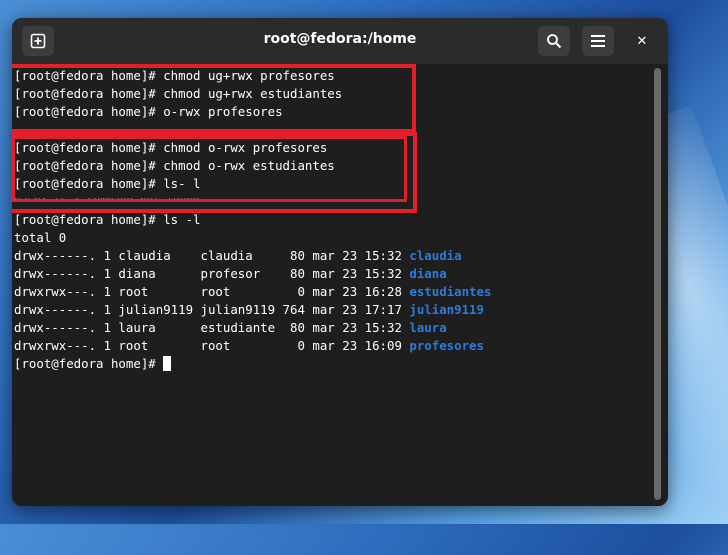 This screenshot has height=555, width=728. I want to click on scrollbar, so click(657, 284).